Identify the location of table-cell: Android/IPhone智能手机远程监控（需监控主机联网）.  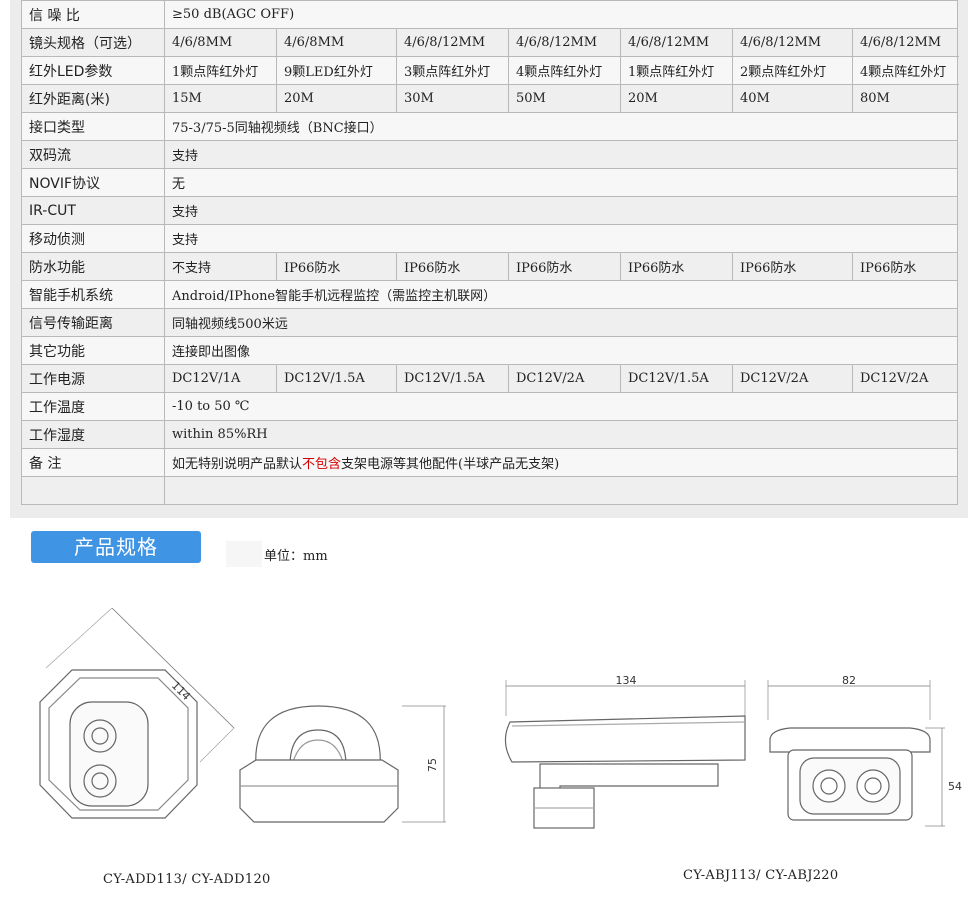
(561, 294).